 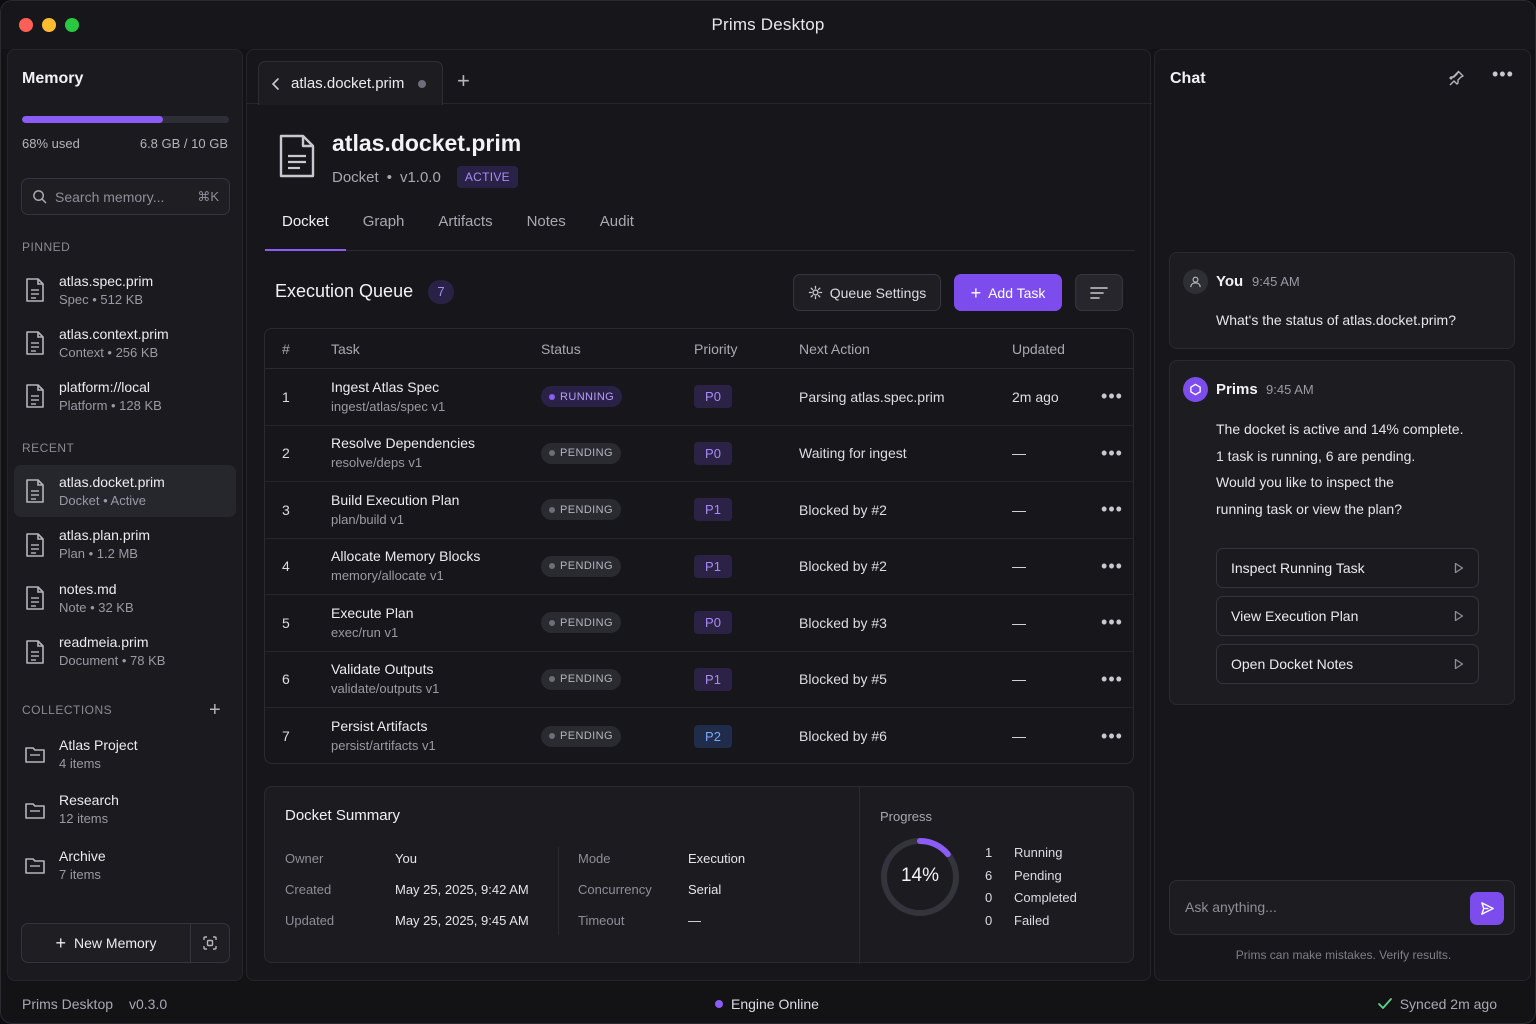 I want to click on new-memory-button: + New Memory, so click(x=106, y=943).